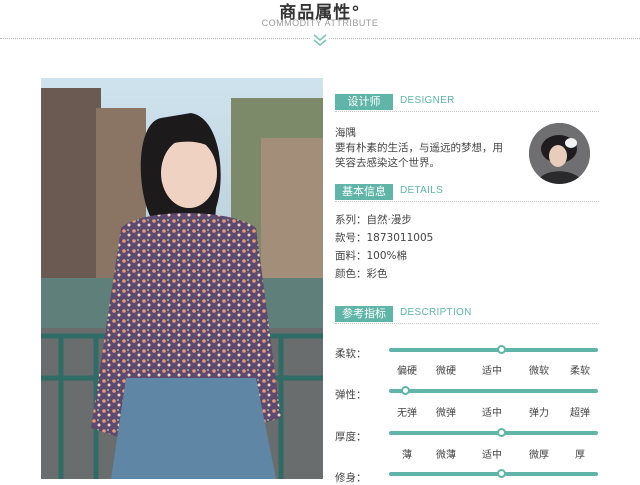 The height and width of the screenshot is (485, 640). I want to click on indicator-tick-label: 微软, so click(539, 371).